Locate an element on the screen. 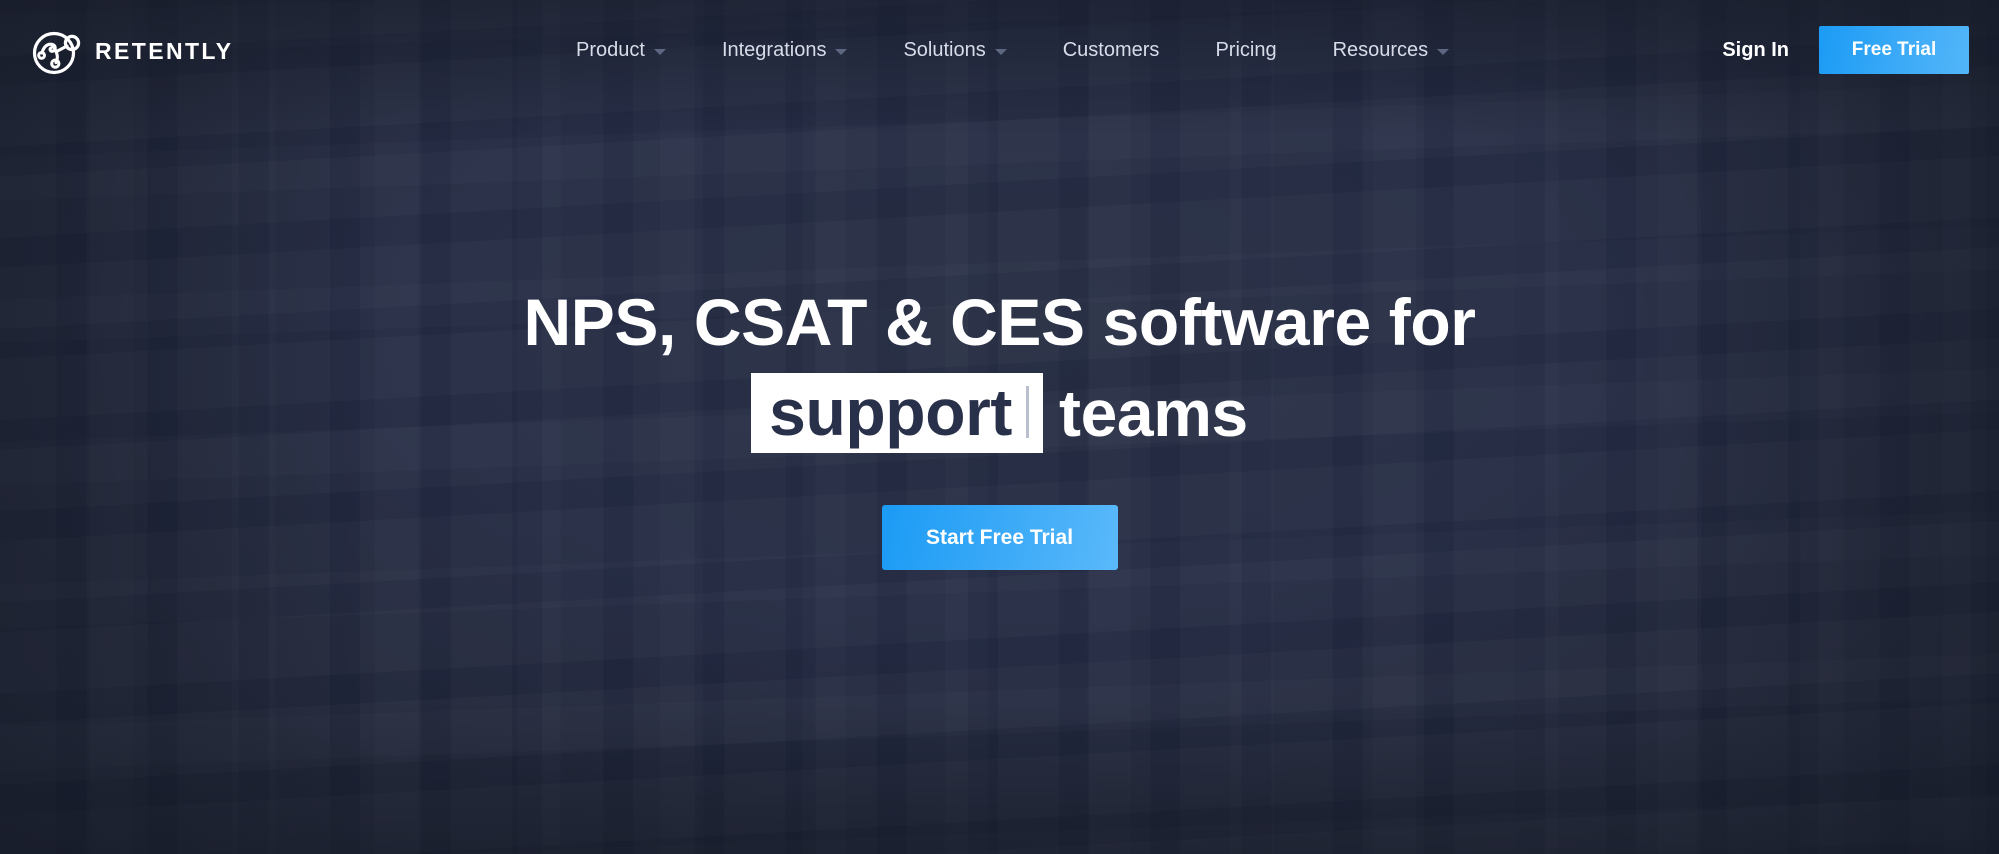 The height and width of the screenshot is (854, 1999). hero-typed-word-highlight: support is located at coordinates (897, 413).